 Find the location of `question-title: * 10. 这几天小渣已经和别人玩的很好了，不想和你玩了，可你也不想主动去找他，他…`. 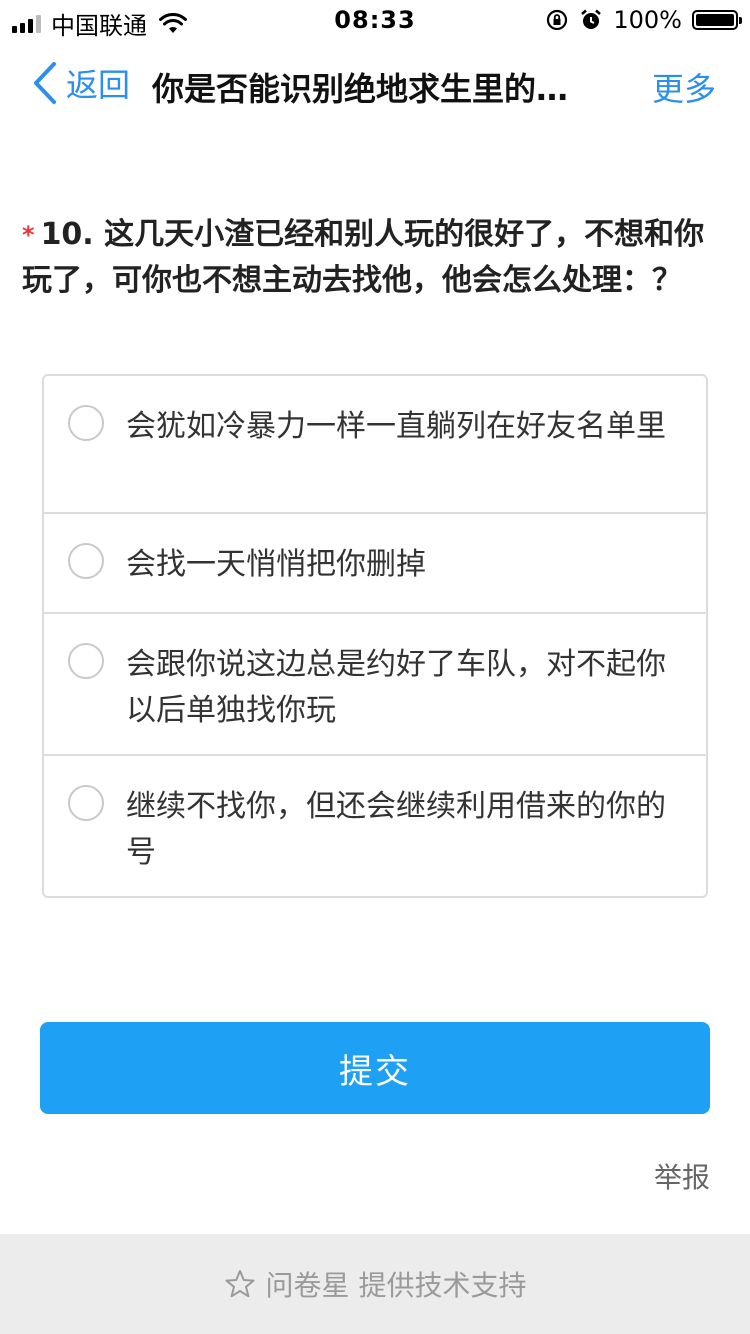

question-title: * 10. 这几天小渣已经和别人玩的很好了，不想和你玩了，可你也不想主动去找他，他… is located at coordinates (367, 258).